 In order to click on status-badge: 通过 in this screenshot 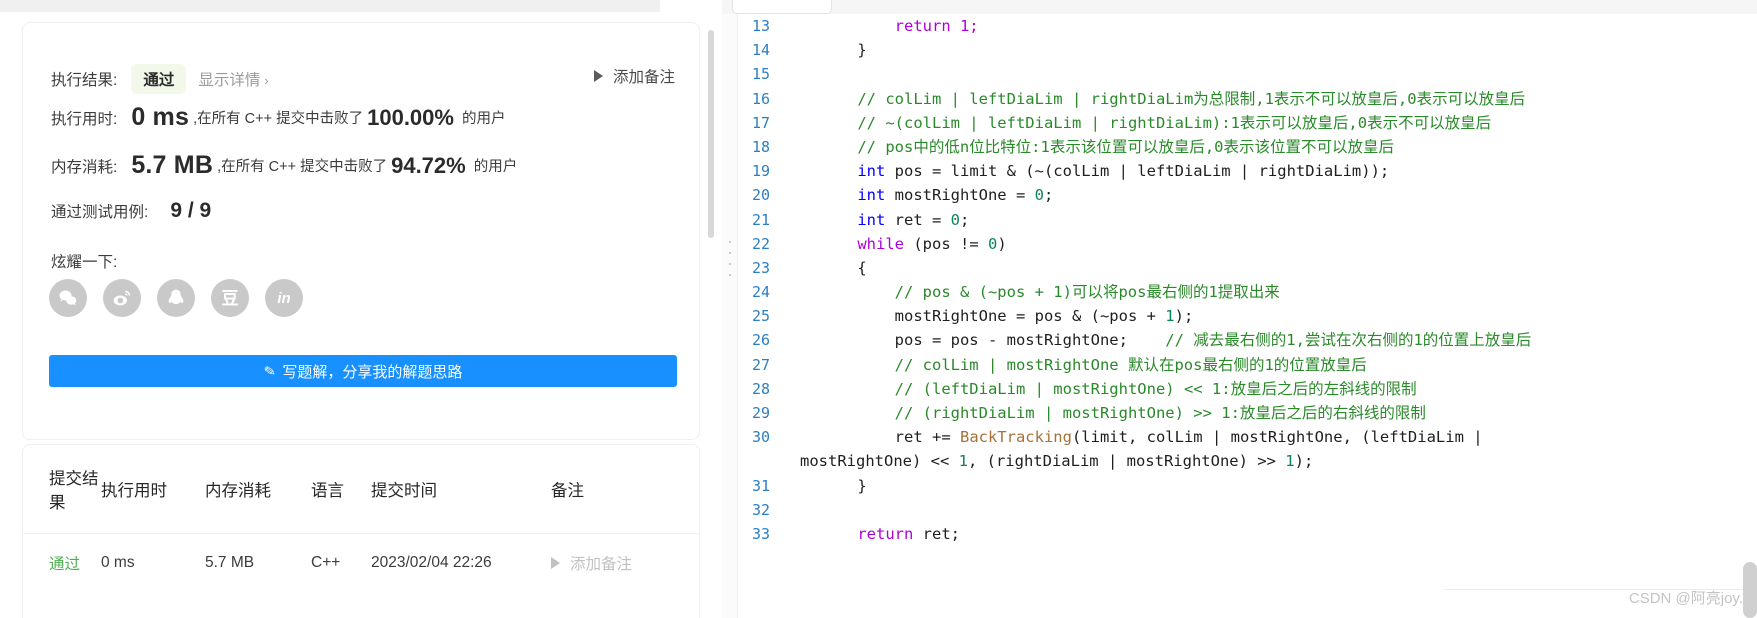, I will do `click(159, 79)`.